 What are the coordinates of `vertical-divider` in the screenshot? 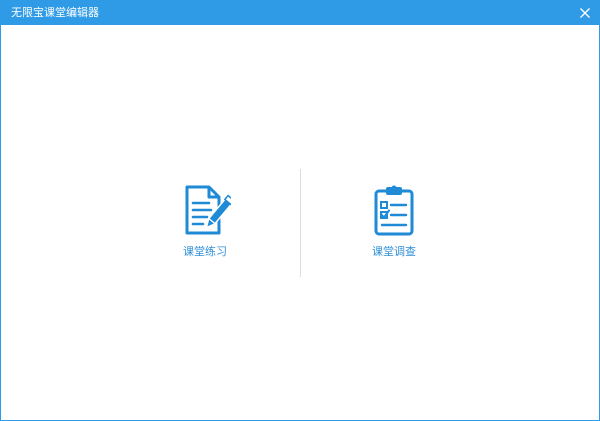 It's located at (300, 223).